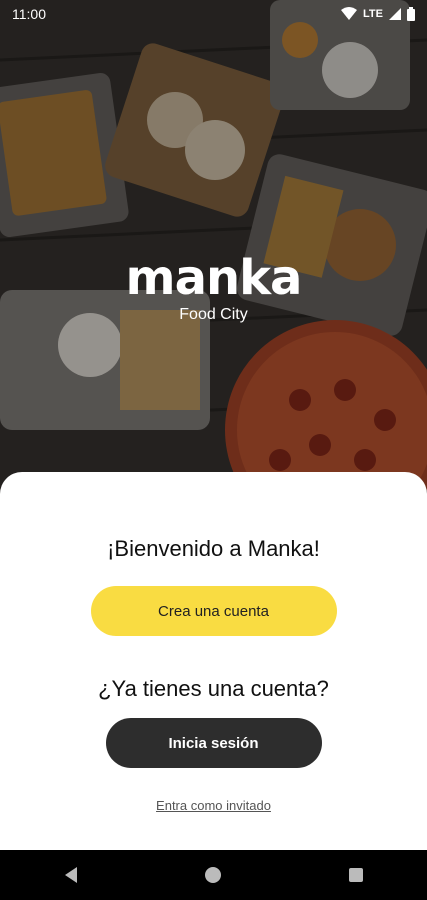 Image resolution: width=427 pixels, height=900 pixels. I want to click on status-bar: 11:00 LTE, so click(213, 14).